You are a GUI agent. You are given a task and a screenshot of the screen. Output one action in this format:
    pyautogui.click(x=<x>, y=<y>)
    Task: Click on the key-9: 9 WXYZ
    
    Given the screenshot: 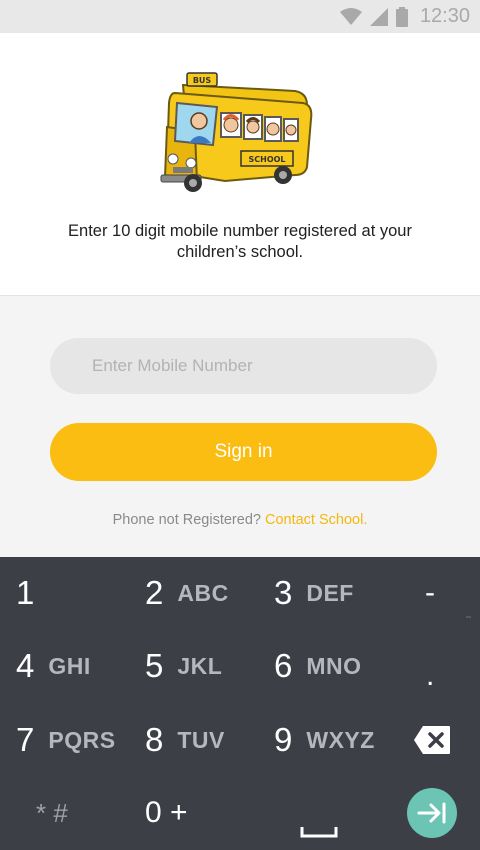 What is the action you would take?
    pyautogui.click(x=324, y=740)
    